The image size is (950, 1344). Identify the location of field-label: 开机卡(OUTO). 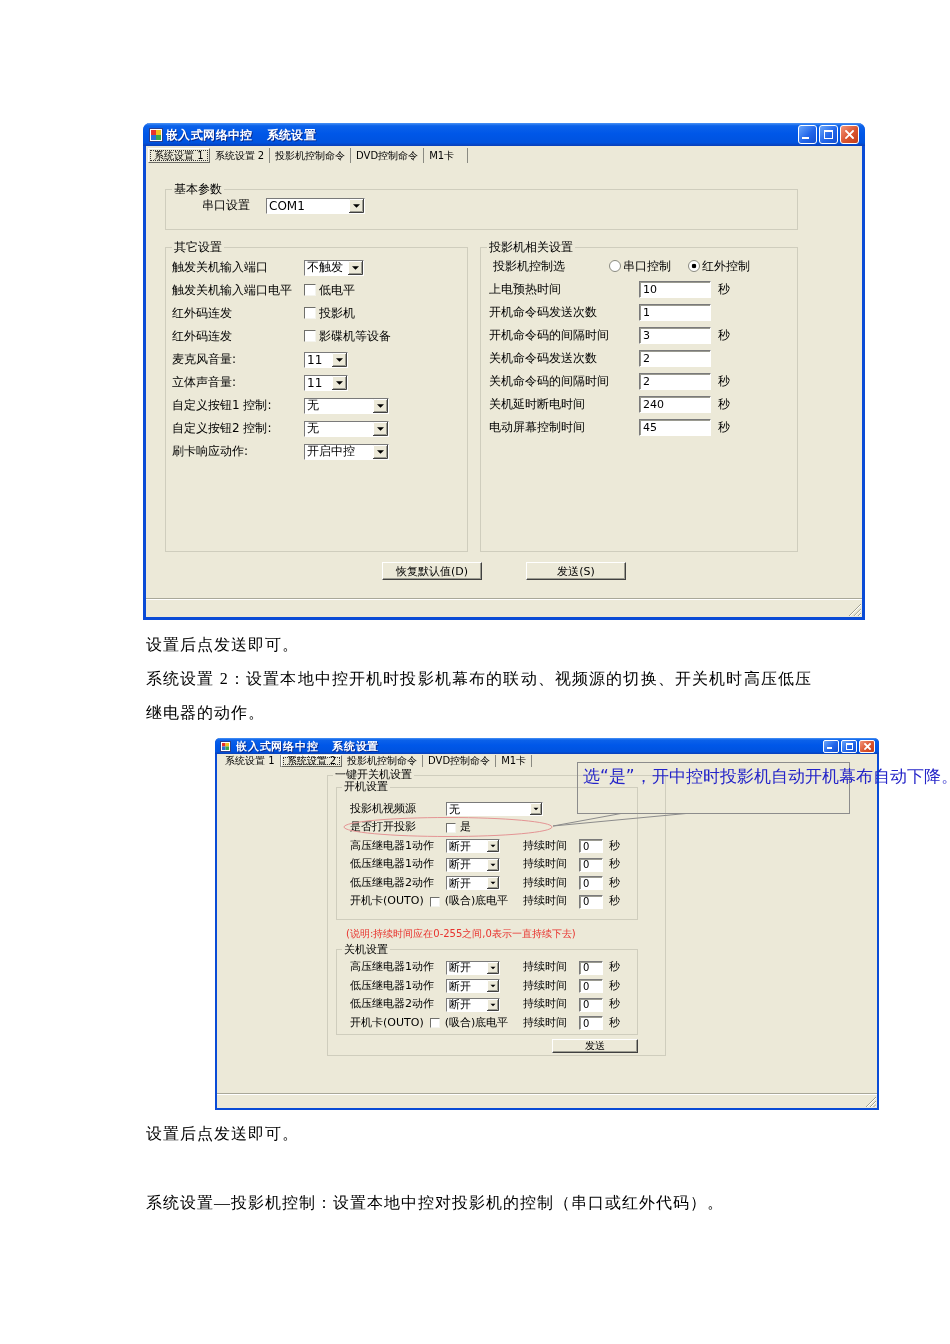
(387, 902).